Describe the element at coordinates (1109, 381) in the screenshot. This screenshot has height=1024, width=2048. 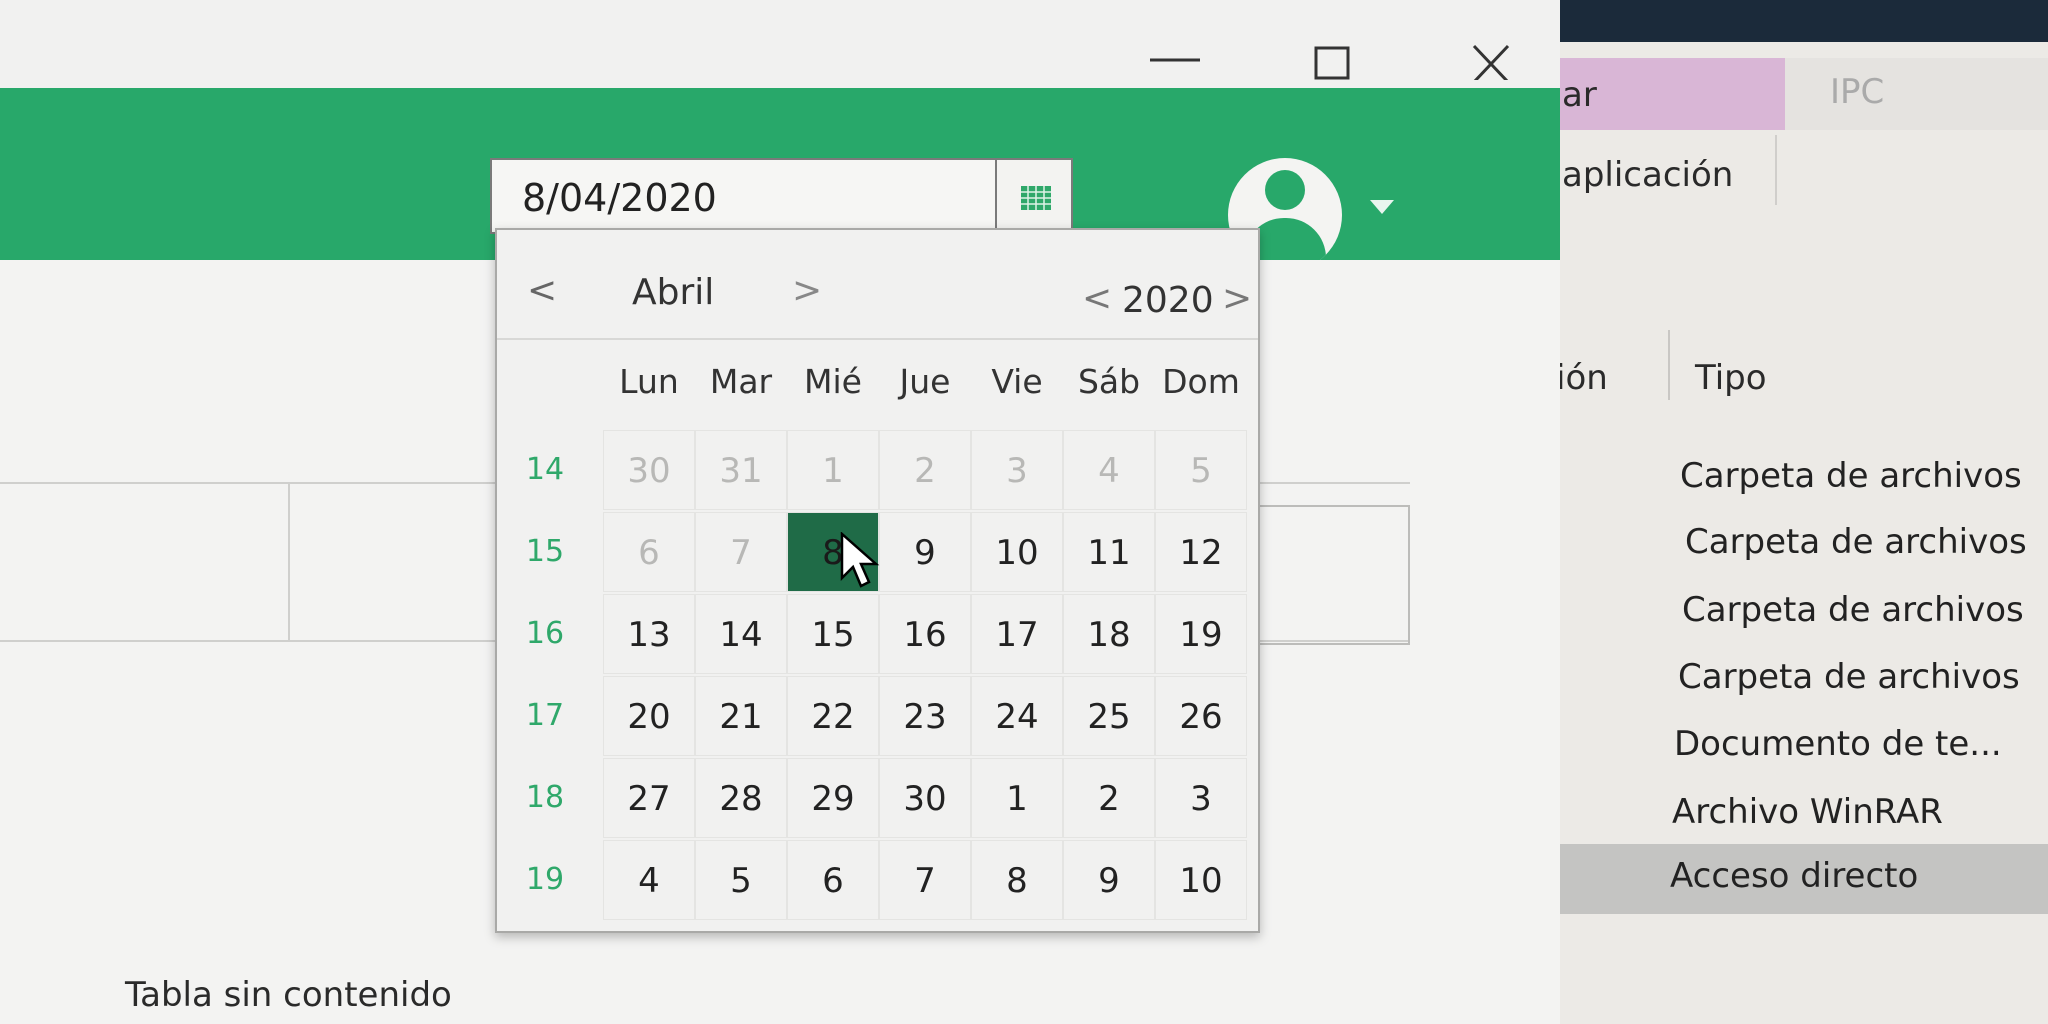
I see `weekday-label: Sáb` at that location.